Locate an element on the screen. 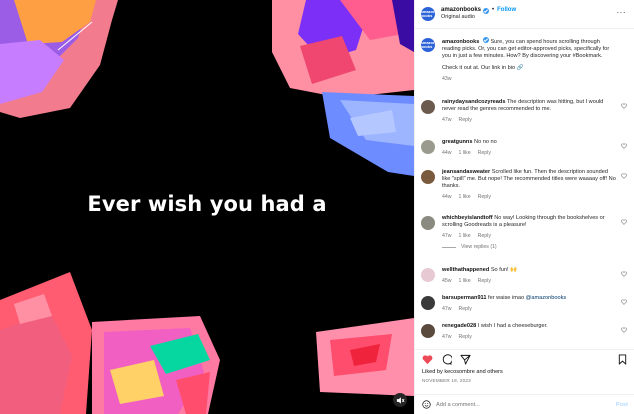 The width and height of the screenshot is (634, 414). save-bookmark-icon is located at coordinates (622, 359).